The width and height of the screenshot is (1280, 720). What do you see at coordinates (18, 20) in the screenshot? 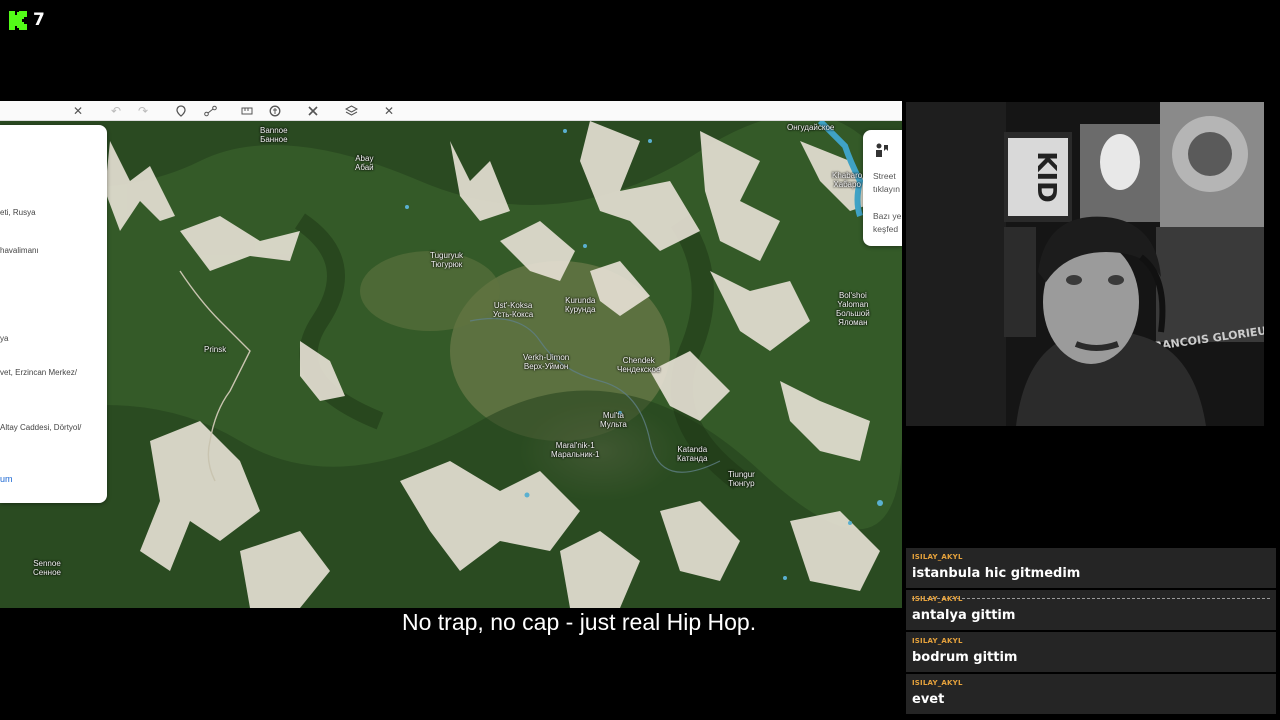
I see `kick-logo-icon` at bounding box center [18, 20].